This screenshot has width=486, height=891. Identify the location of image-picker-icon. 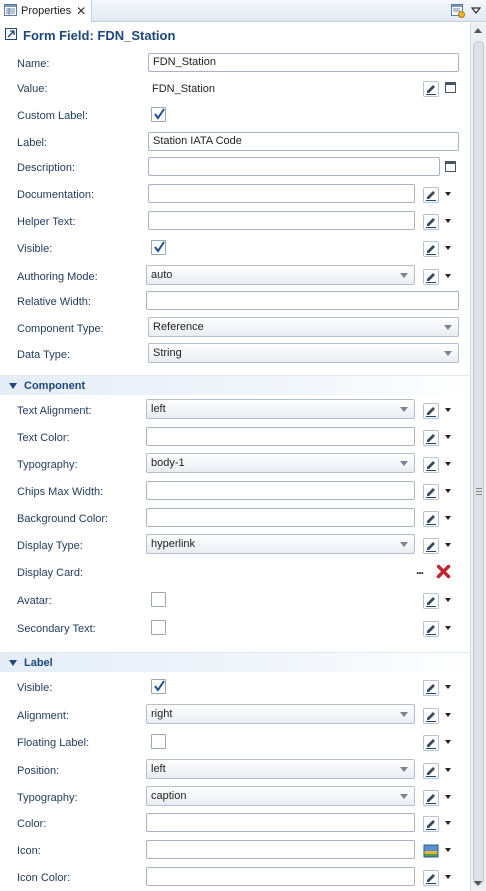
(431, 851).